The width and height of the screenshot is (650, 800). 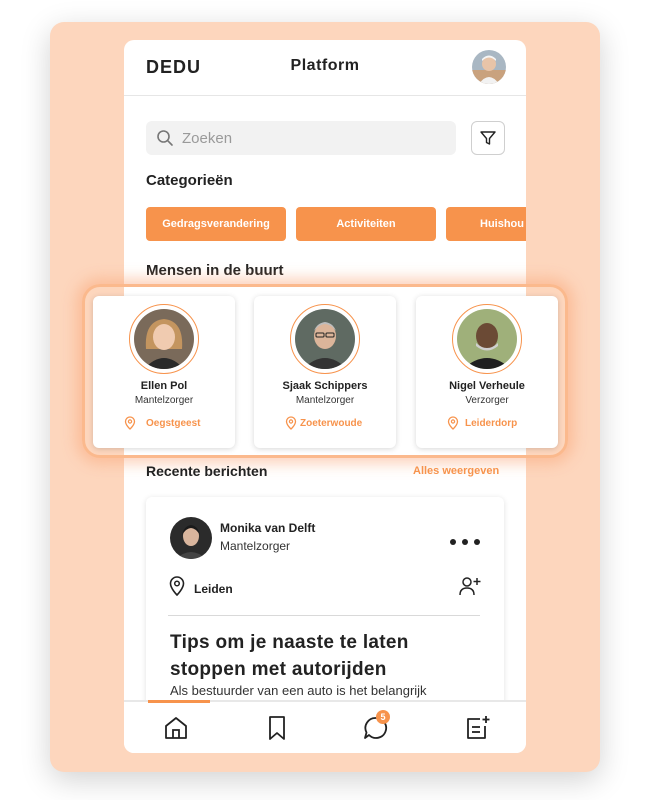 I want to click on top-bar: DEDU Platform, so click(x=325, y=68).